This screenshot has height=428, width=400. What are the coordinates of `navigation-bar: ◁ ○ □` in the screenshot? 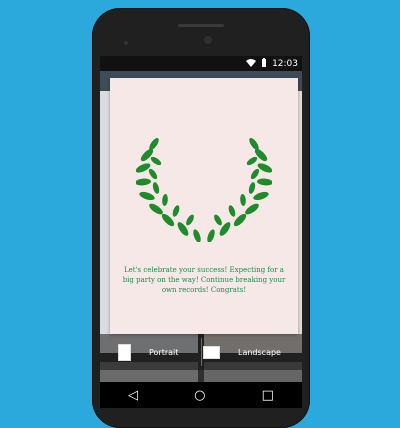 It's located at (201, 395).